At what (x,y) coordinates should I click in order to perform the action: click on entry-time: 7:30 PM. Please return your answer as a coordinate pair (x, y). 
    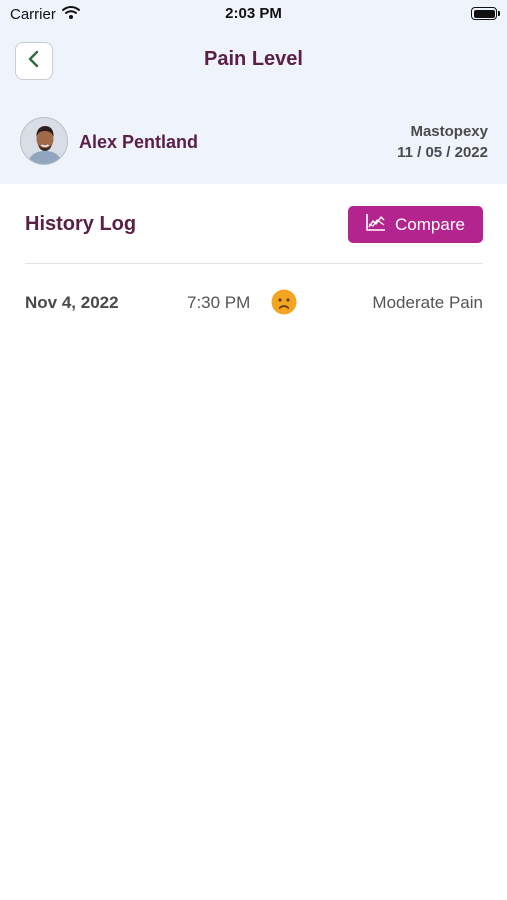
    Looking at the image, I should click on (219, 302).